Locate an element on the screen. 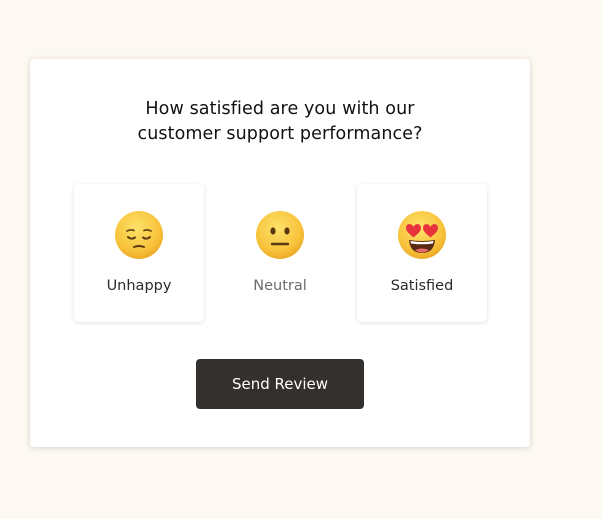  option-label-unhappy: Unhappy is located at coordinates (139, 286).